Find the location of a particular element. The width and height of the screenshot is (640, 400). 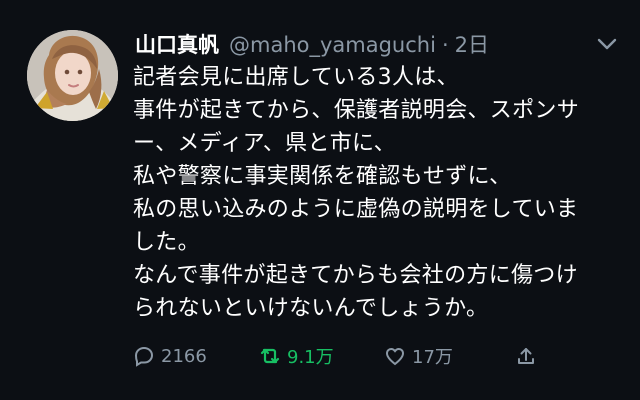

retweet-count: 9.1万 is located at coordinates (310, 357).